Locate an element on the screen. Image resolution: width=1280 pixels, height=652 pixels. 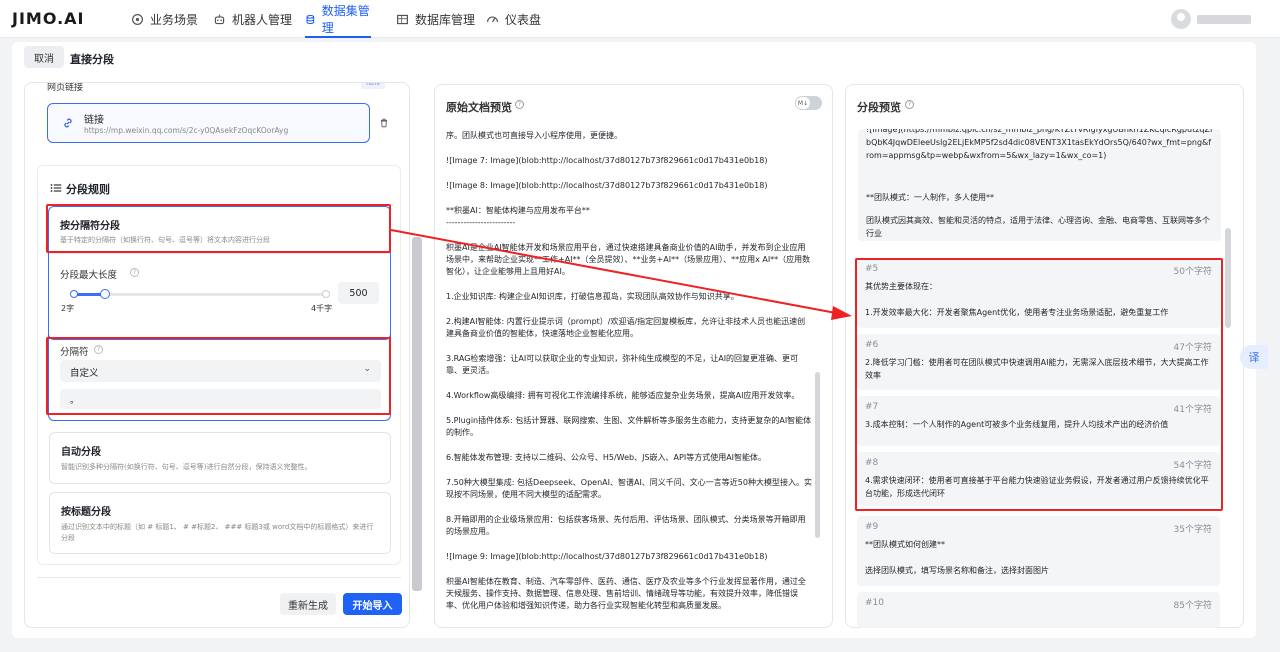
nav-business-scene: 业务场景 is located at coordinates (164, 19).